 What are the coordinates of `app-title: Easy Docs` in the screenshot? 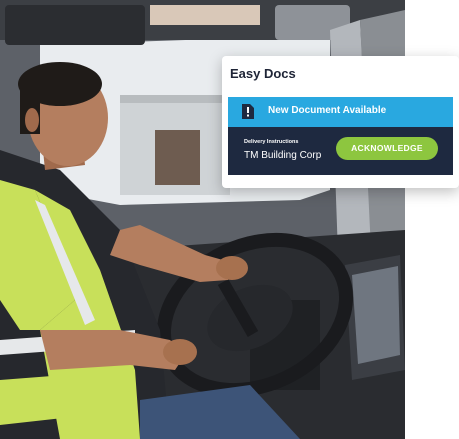 It's located at (263, 73).